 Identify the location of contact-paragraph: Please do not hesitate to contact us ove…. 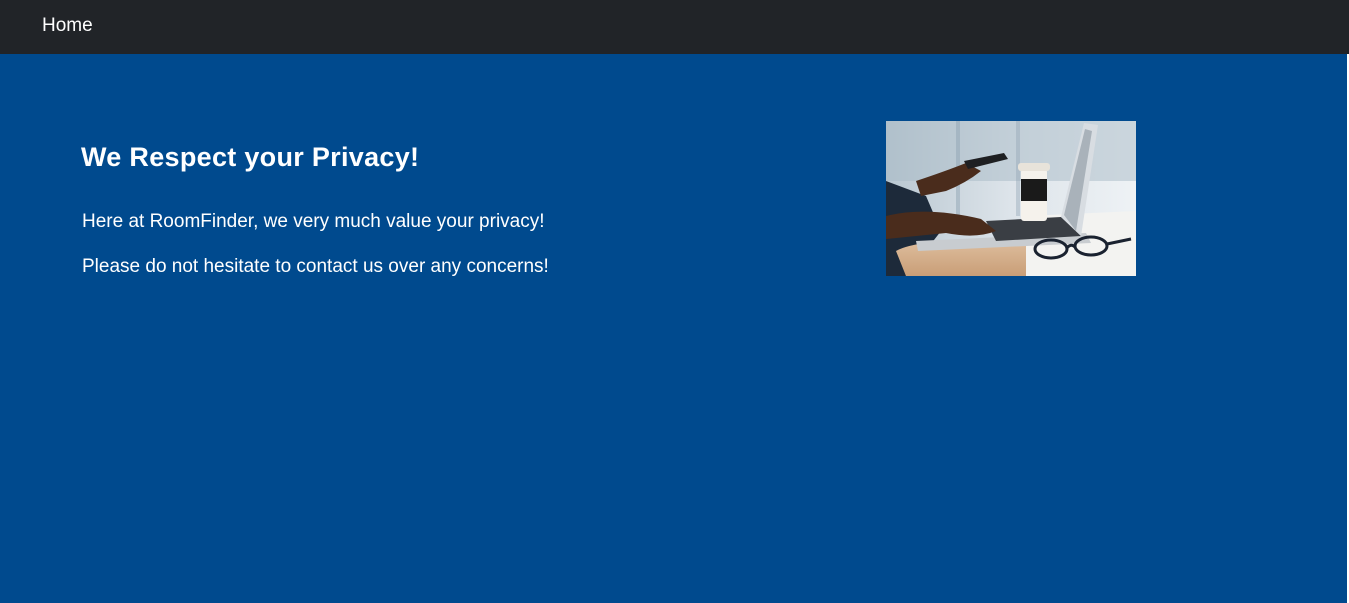
(315, 266).